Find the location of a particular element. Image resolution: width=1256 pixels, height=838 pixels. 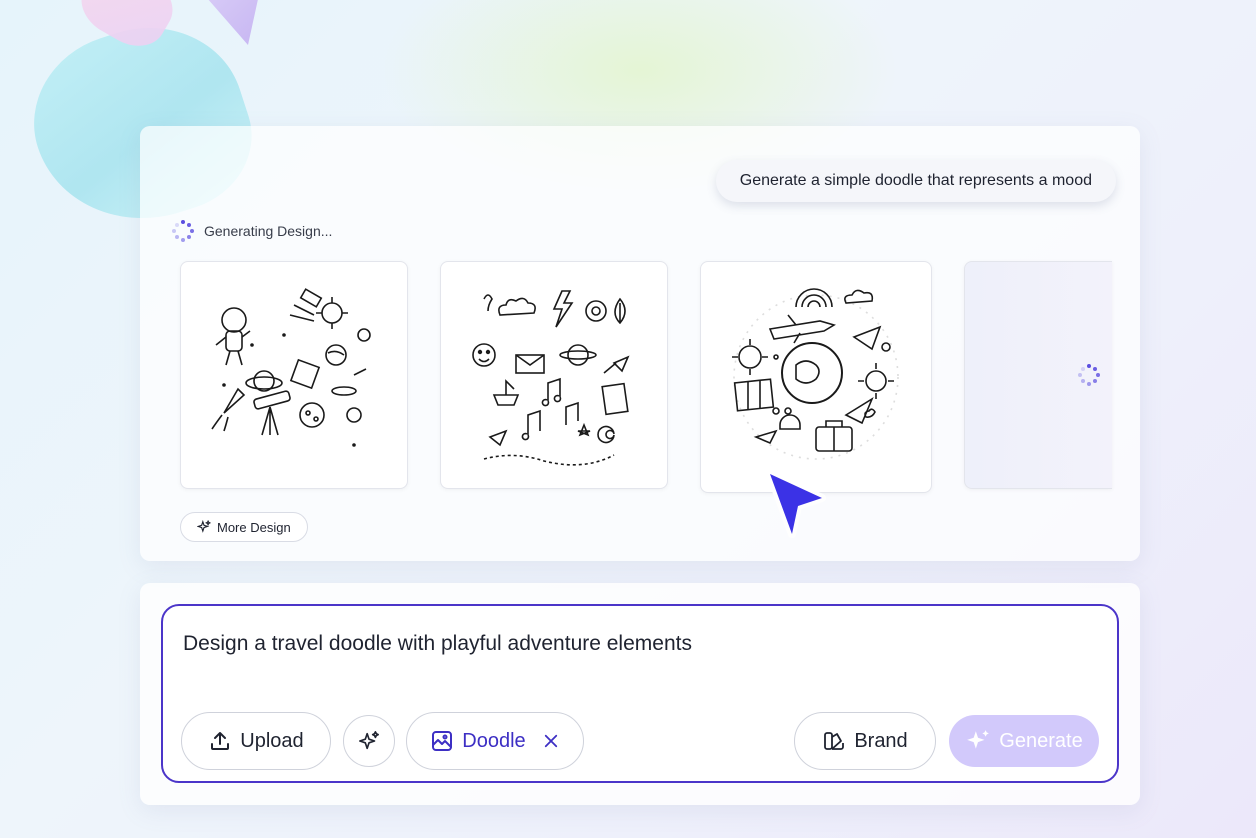

brand-button: Brand is located at coordinates (865, 741).